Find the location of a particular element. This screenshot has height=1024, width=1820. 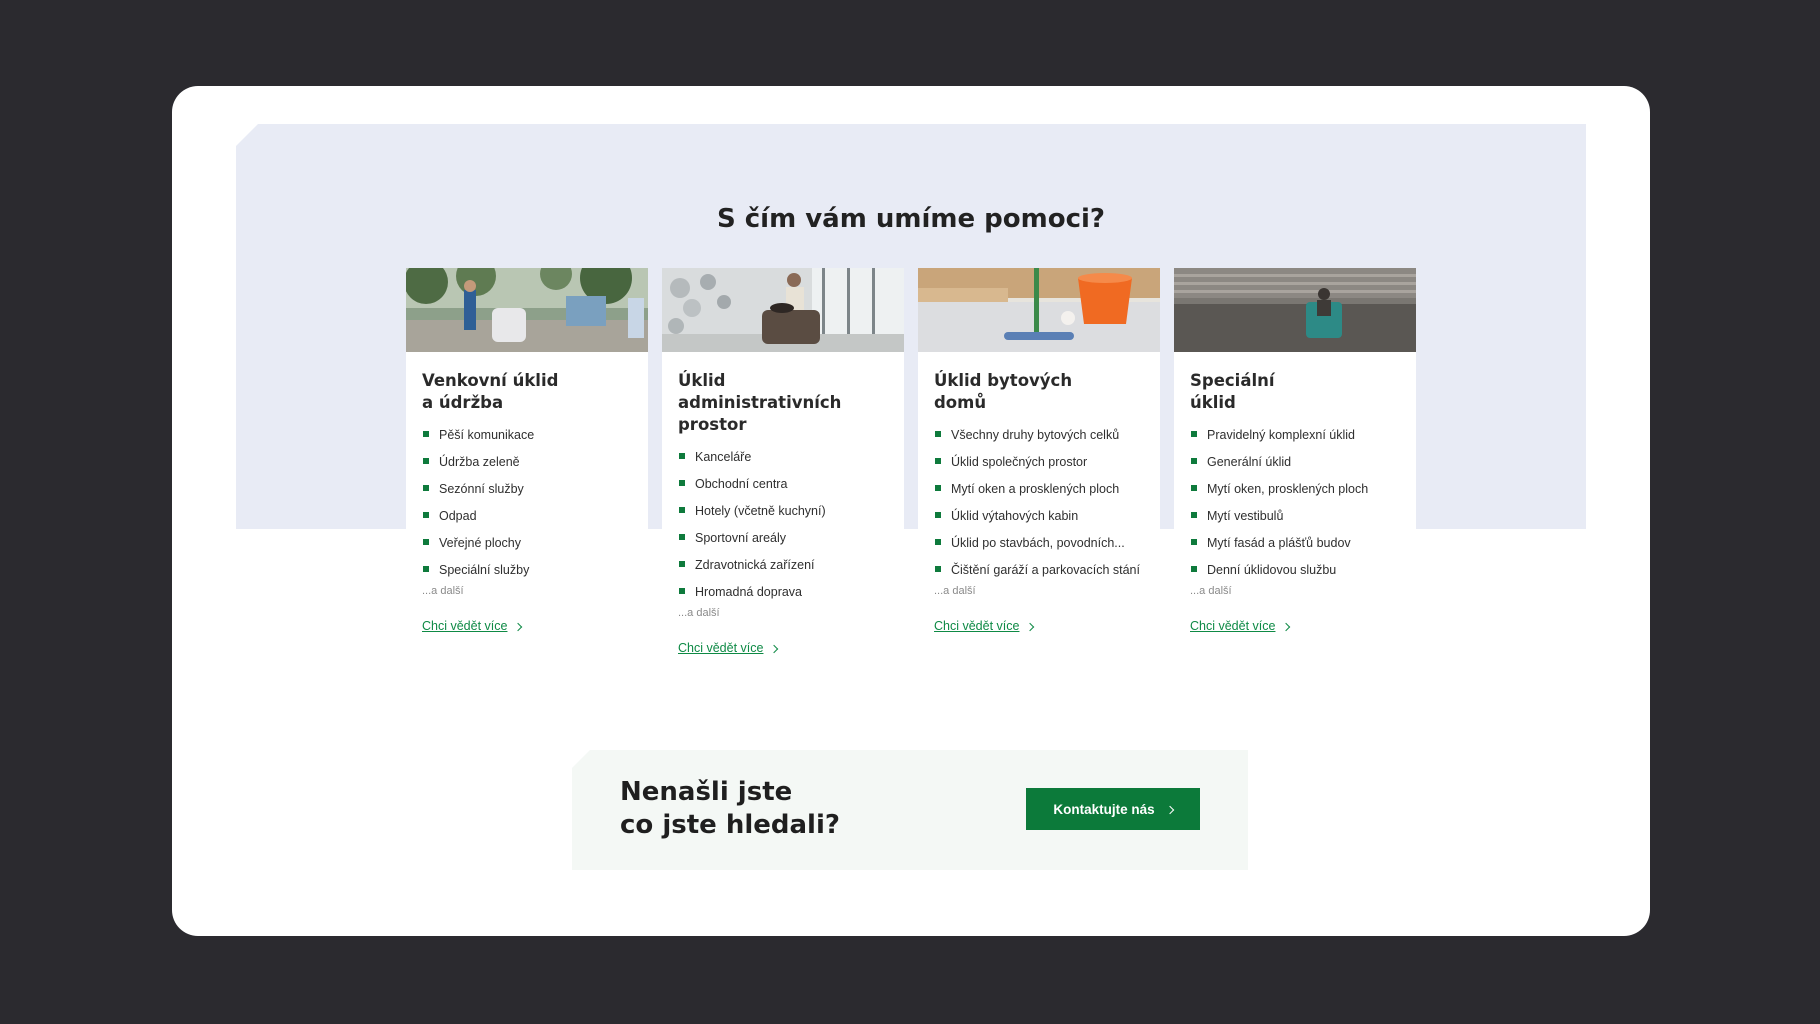

card-title: Úklid administrativních prostor is located at coordinates (760, 402).